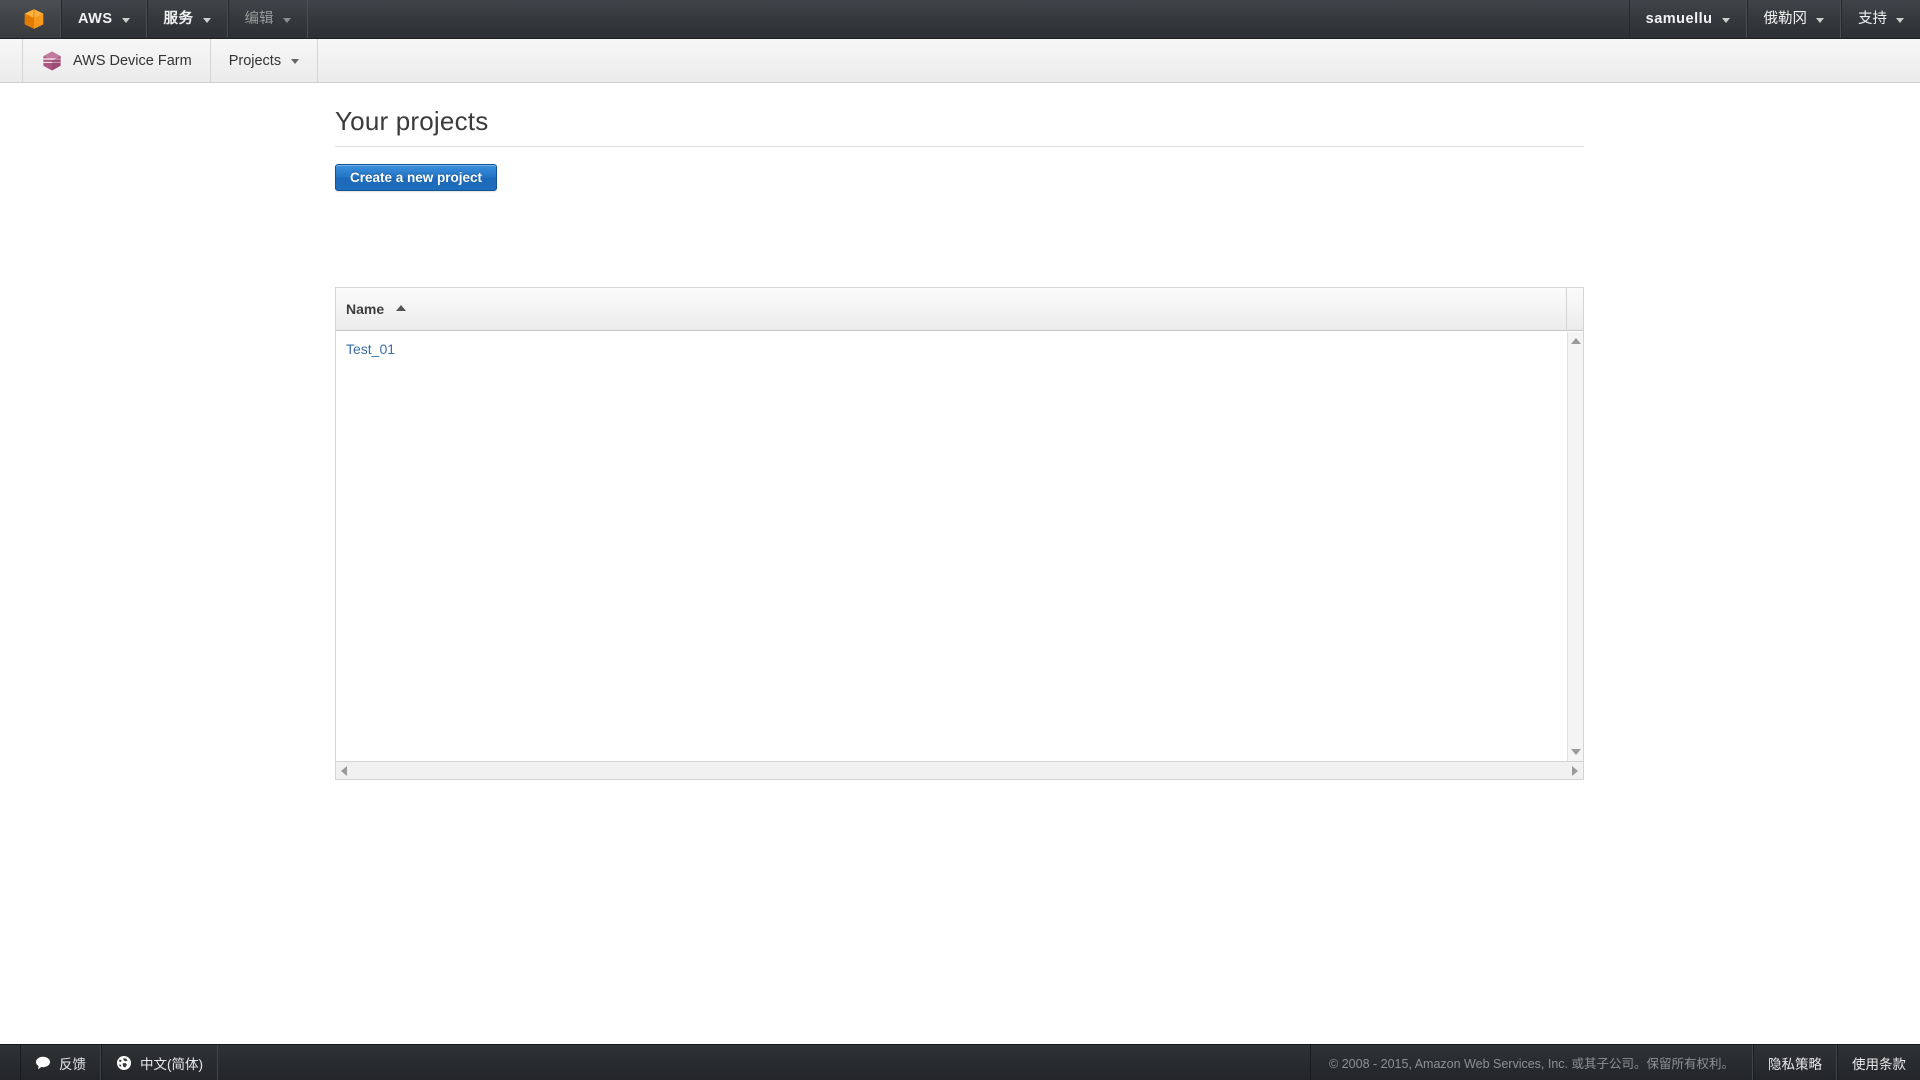  I want to click on device-farm-icon, so click(52, 61).